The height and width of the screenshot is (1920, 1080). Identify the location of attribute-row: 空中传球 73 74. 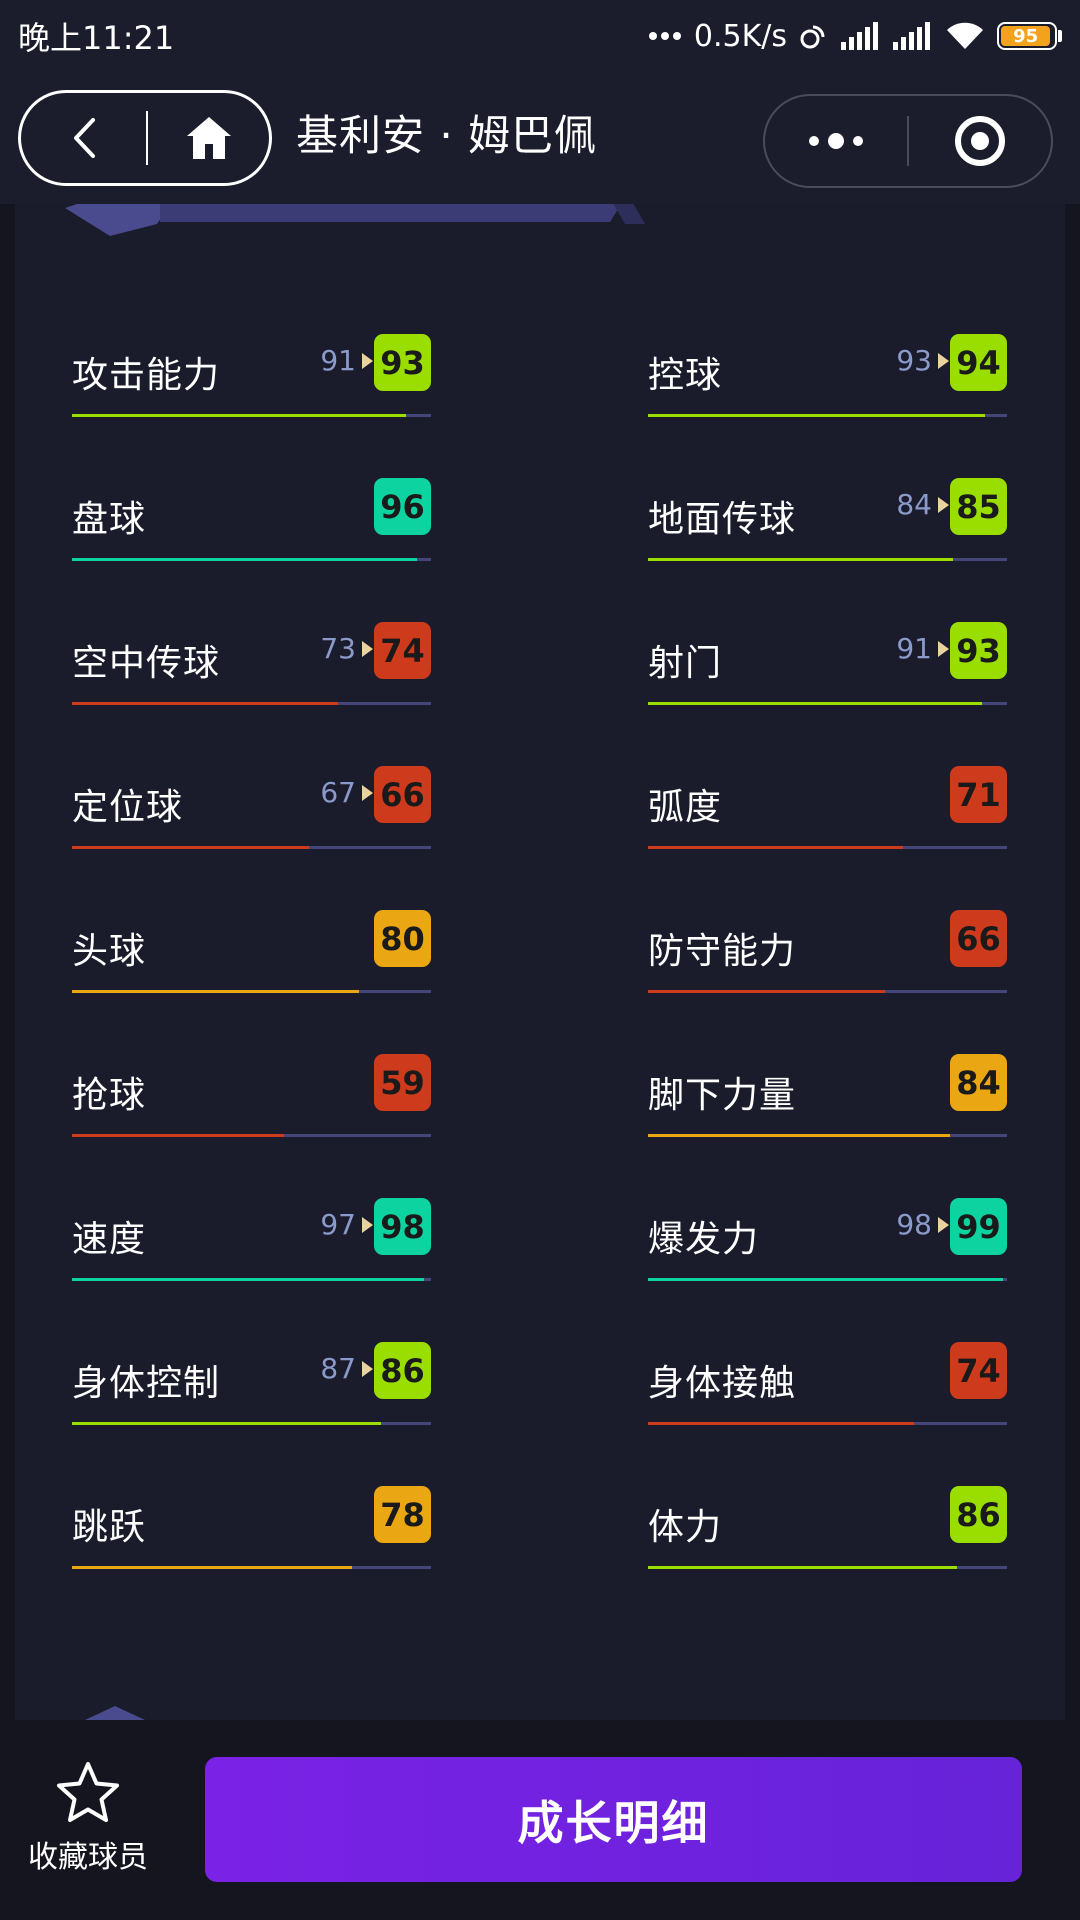
(251, 694).